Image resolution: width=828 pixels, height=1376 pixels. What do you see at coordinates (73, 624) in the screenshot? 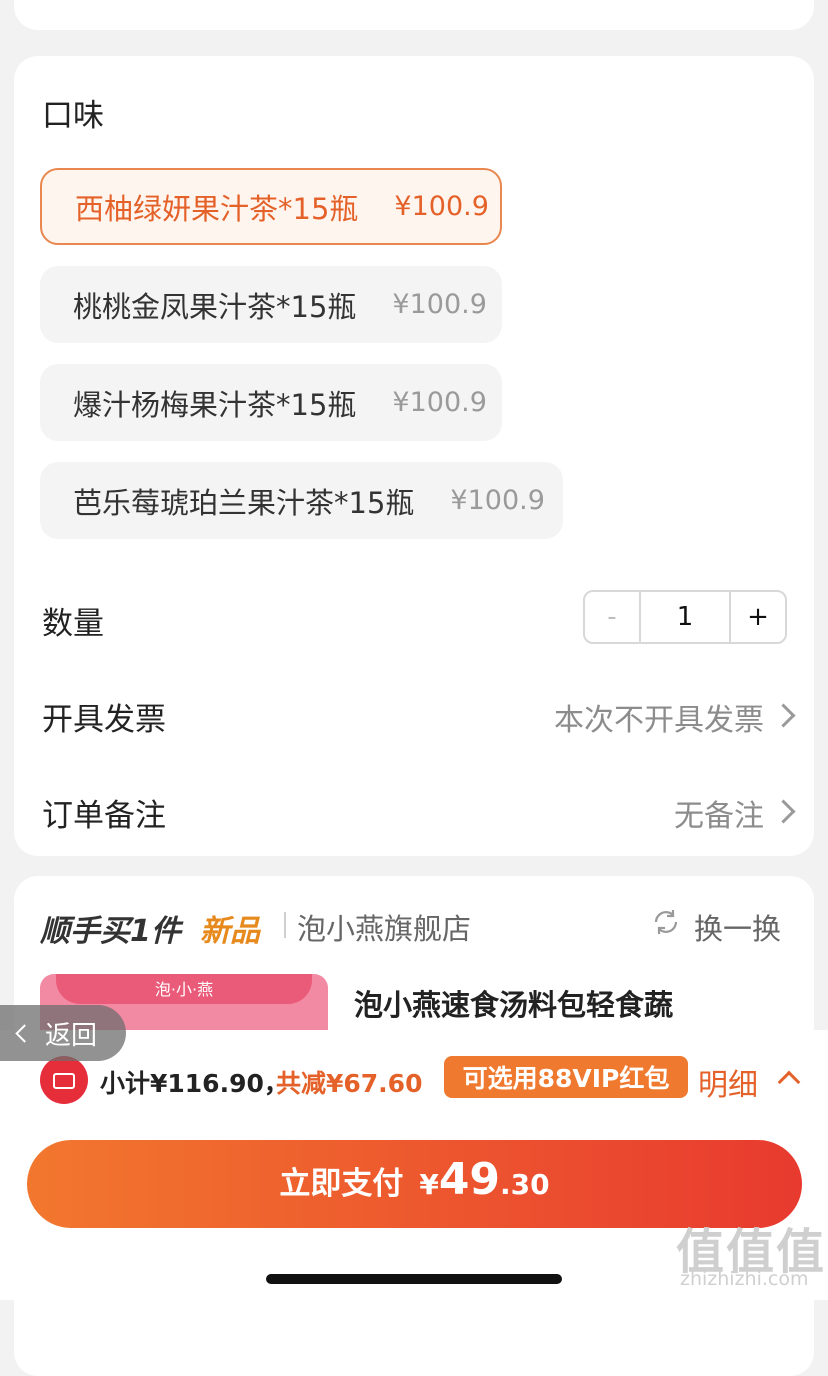
I see `quantity-label: 数量` at bounding box center [73, 624].